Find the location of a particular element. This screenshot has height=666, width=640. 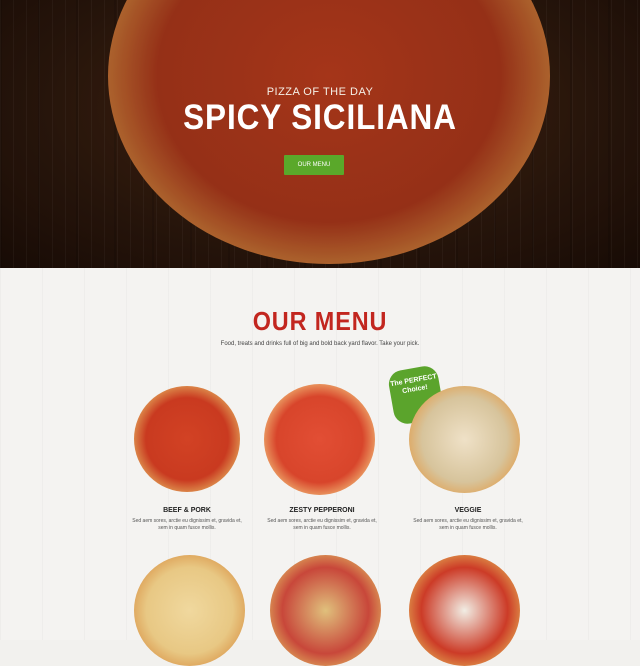

menu-item-title: VEGGIE is located at coordinates (468, 510).